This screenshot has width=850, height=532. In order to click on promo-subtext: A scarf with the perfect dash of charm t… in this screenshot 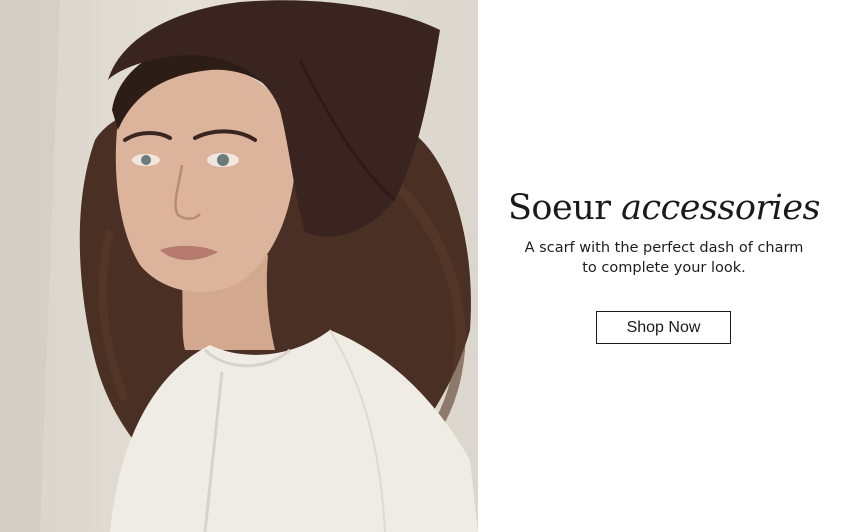, I will do `click(664, 258)`.